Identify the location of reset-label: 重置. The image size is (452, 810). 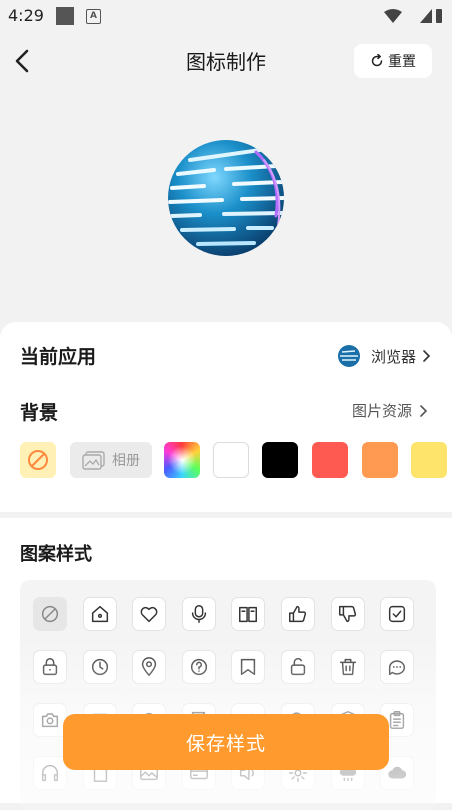
(402, 62).